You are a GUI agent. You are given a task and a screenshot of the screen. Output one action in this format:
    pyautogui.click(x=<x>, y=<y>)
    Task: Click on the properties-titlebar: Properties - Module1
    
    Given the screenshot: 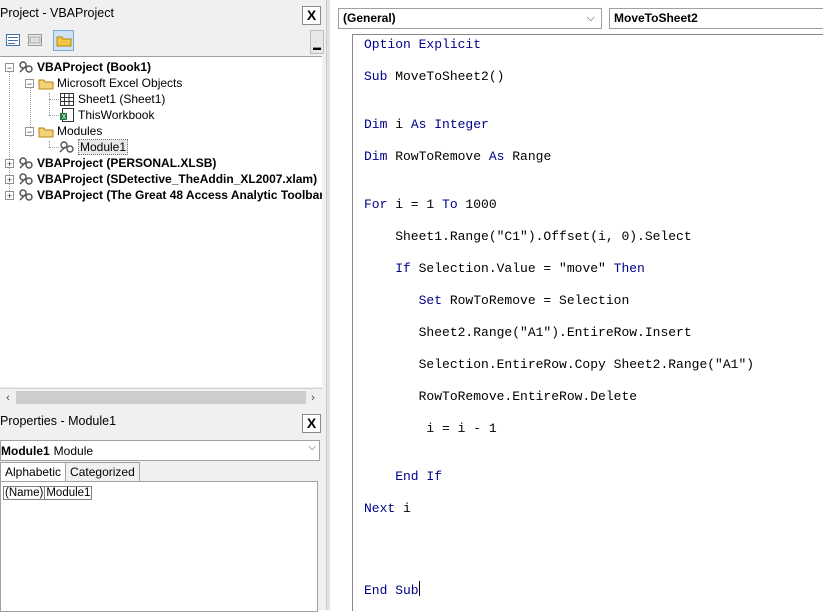 What is the action you would take?
    pyautogui.click(x=161, y=421)
    